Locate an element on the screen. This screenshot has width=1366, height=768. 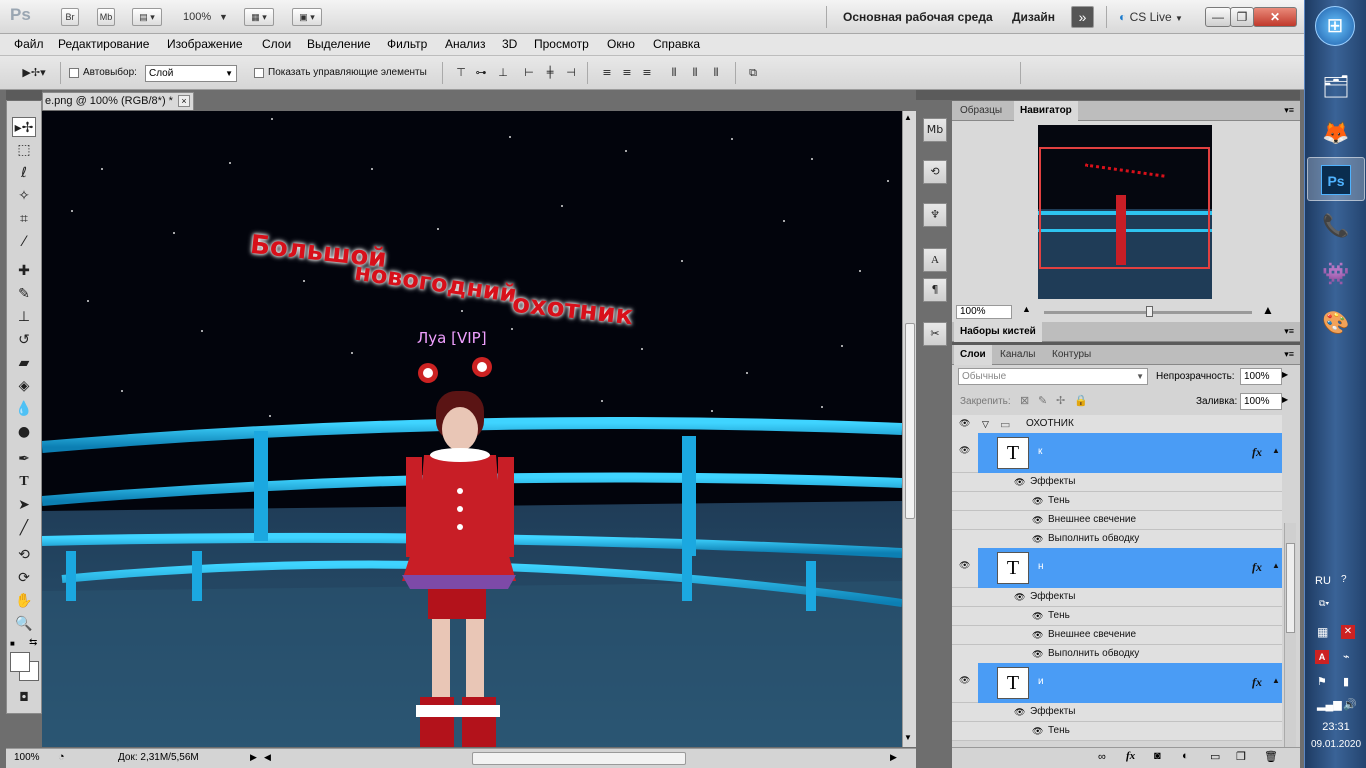
navigator-zoom-field: 100% is located at coordinates (984, 312).